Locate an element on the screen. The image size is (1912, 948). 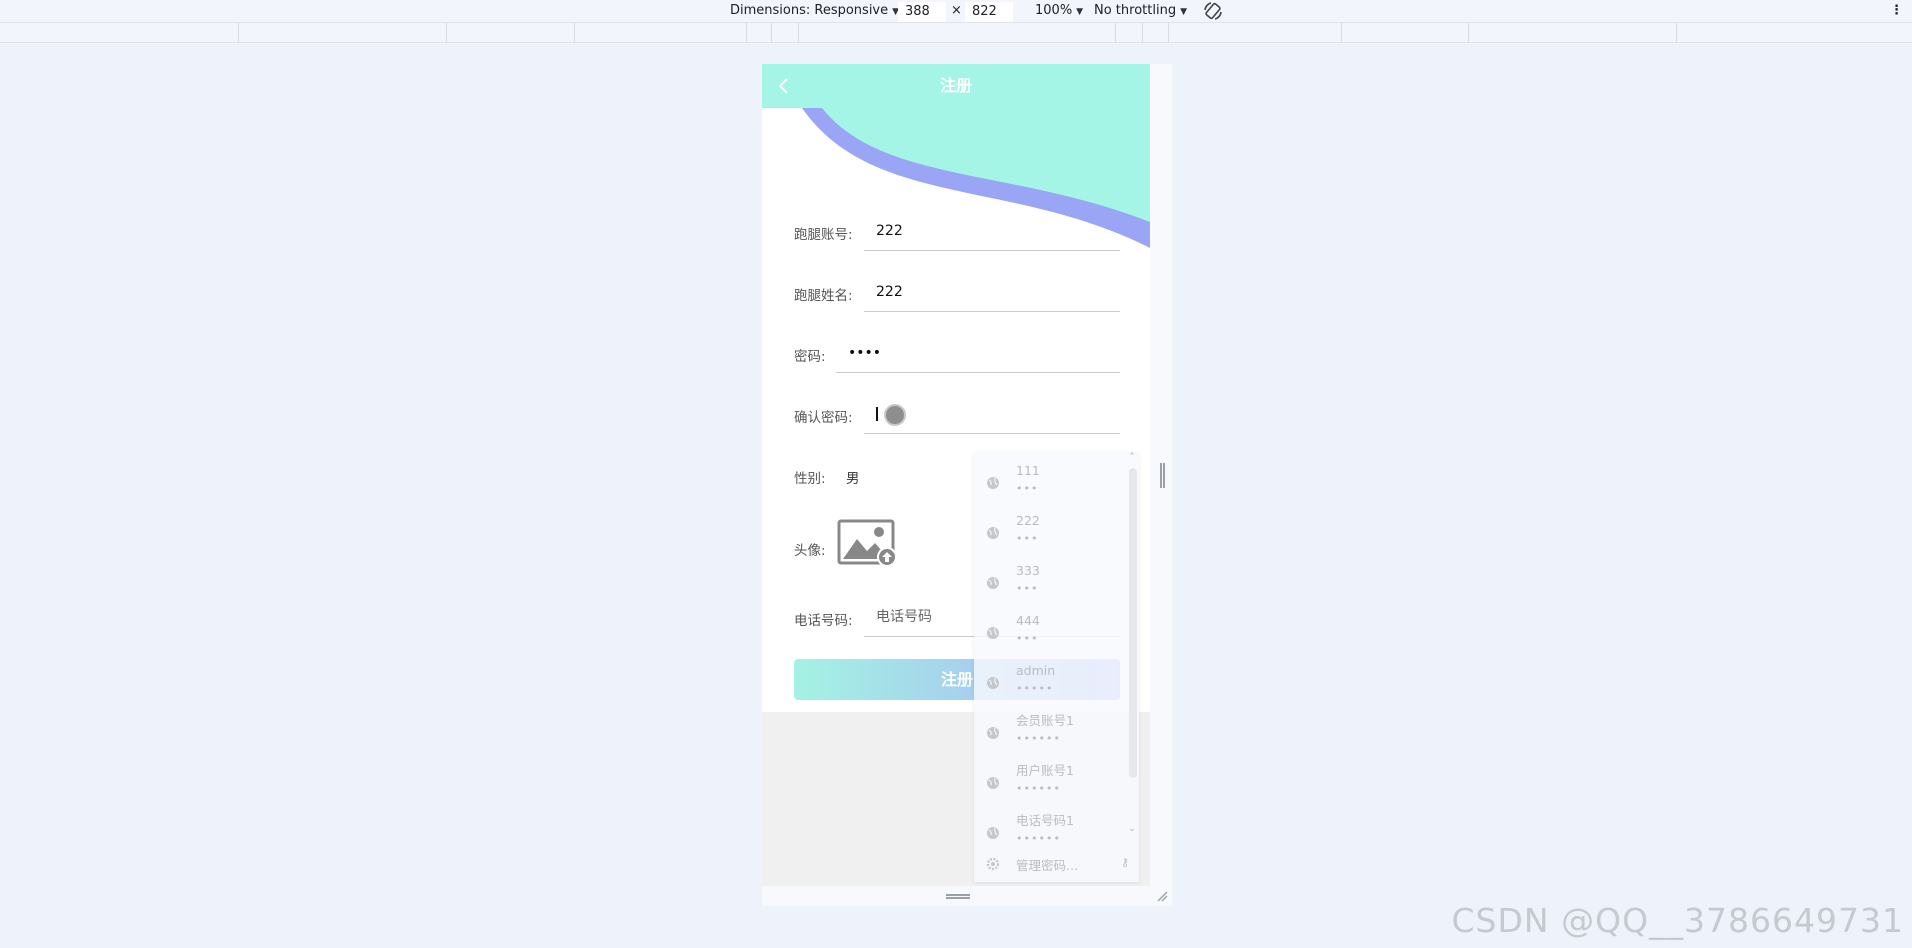
resize-handle-right is located at coordinates (1162, 475).